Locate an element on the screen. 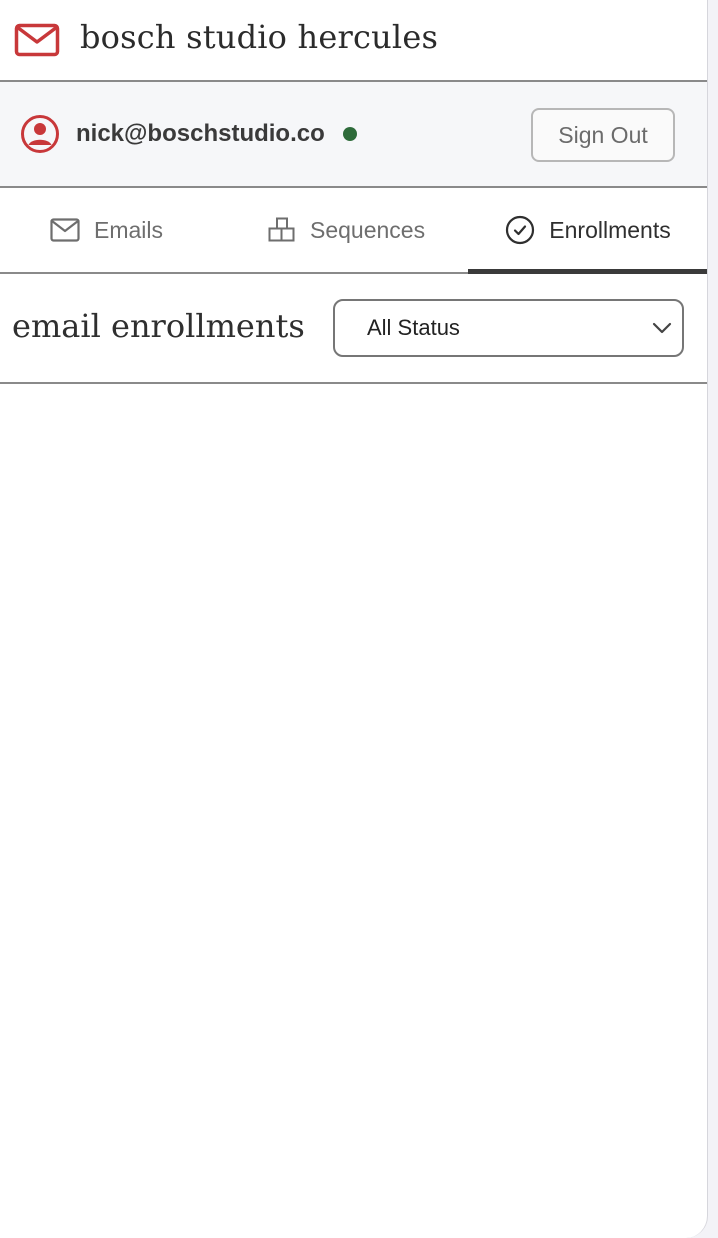 This screenshot has height=1238, width=718. app-header: bosch studio hercules is located at coordinates (353, 41).